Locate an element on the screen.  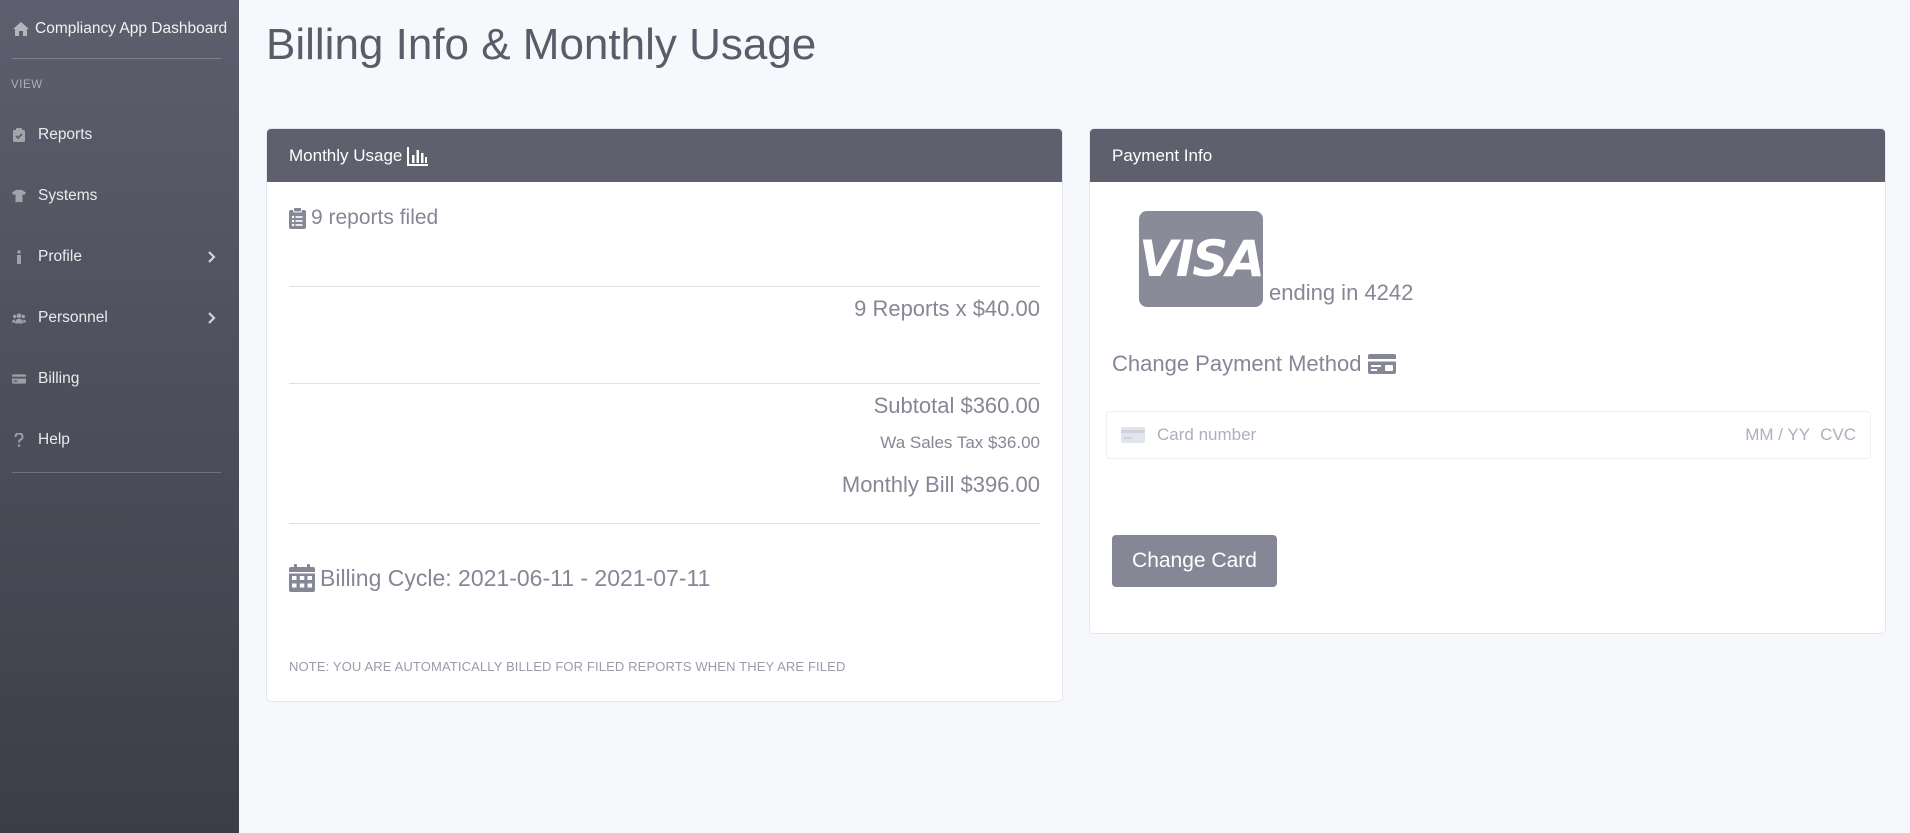
info-icon is located at coordinates (19, 256).